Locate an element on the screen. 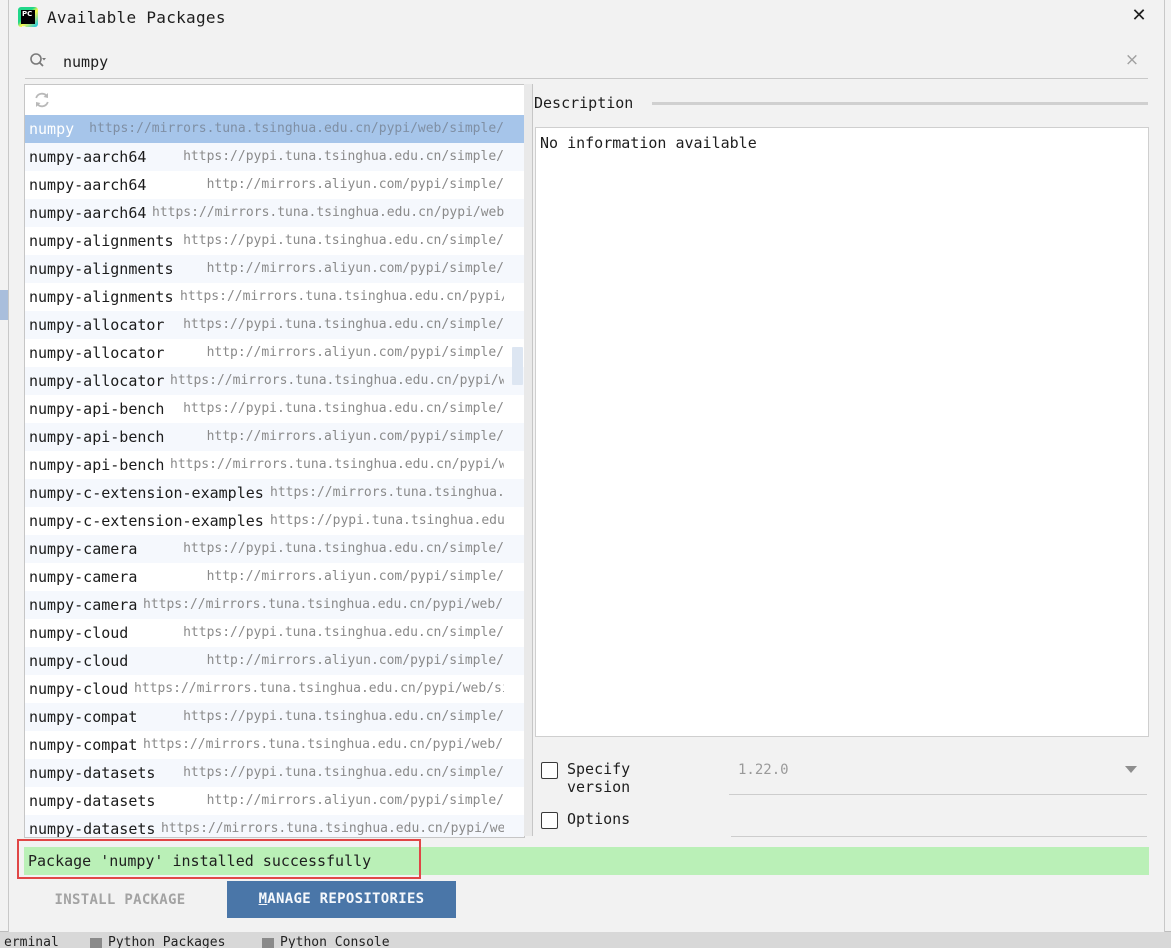 Image resolution: width=1171 pixels, height=948 pixels. package-name: numpy-alignments is located at coordinates (101, 241).